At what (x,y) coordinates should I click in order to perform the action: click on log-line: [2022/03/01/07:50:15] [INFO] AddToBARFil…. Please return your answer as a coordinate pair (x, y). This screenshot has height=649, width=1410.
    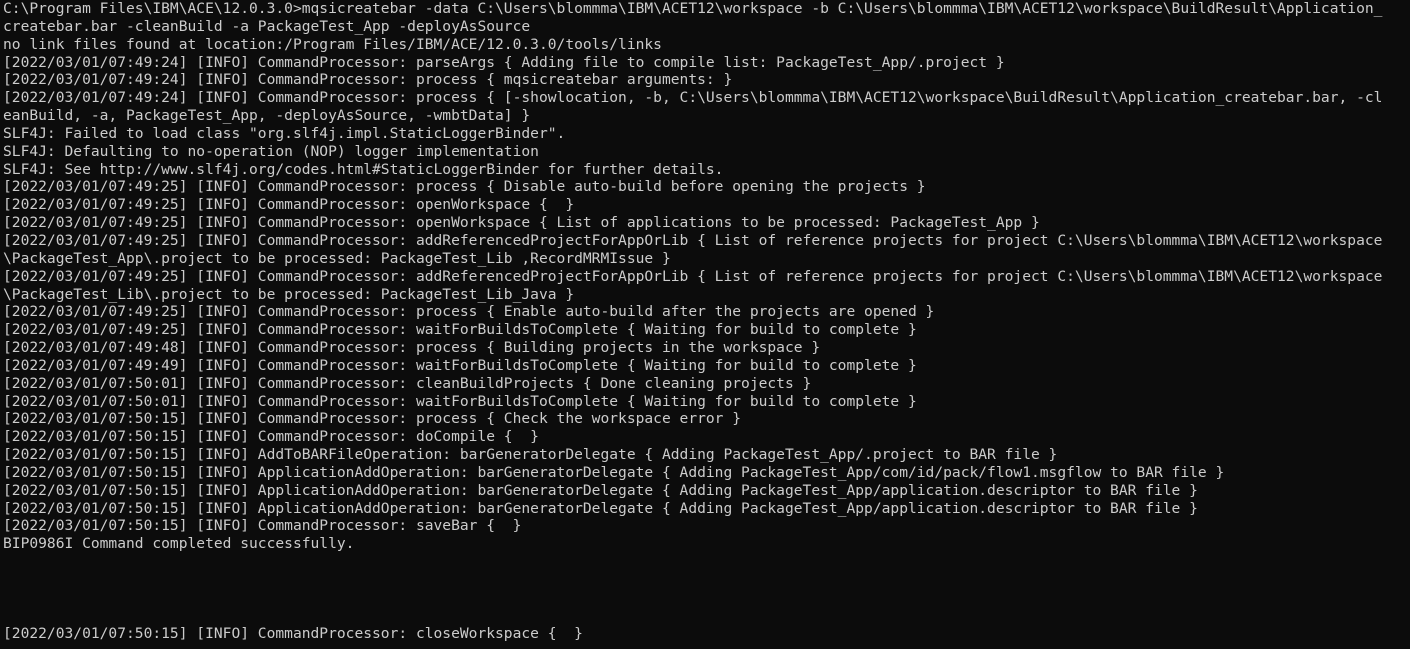
    Looking at the image, I should click on (530, 455).